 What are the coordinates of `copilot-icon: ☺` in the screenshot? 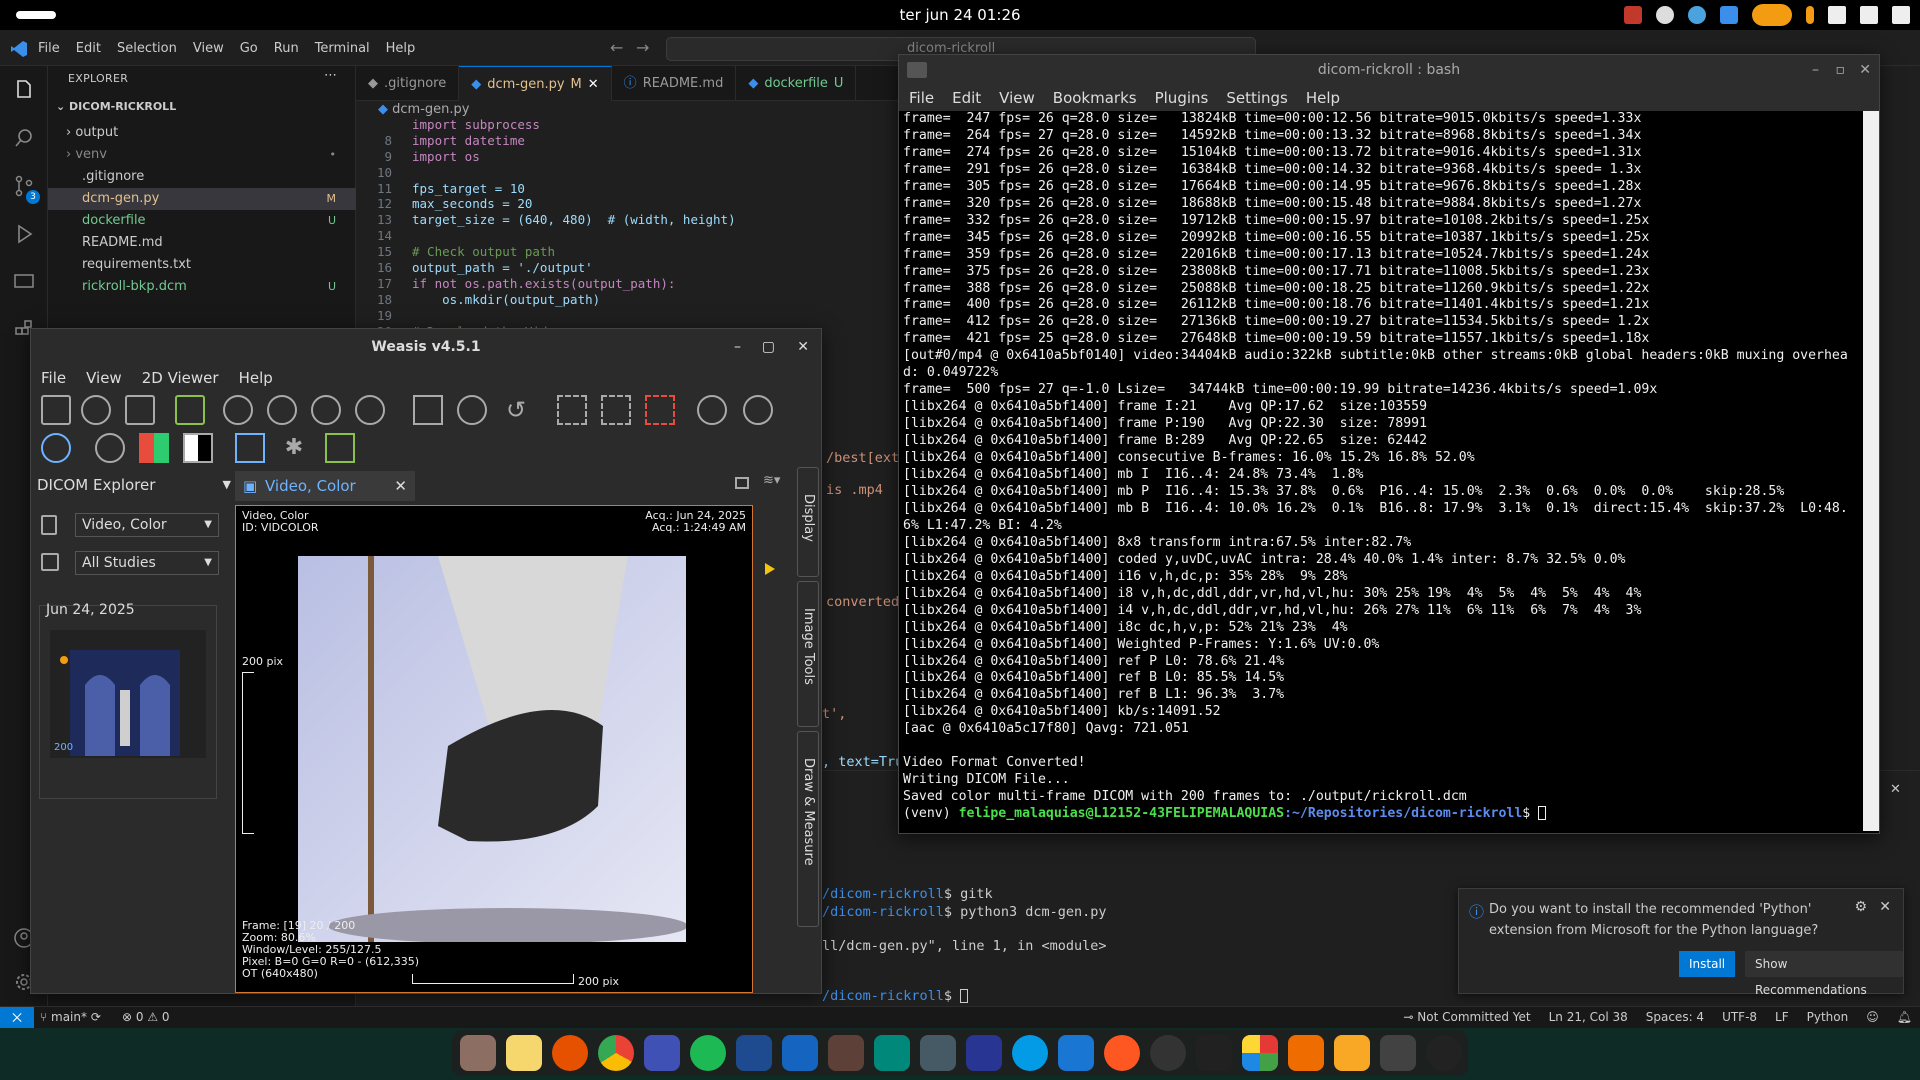 It's located at (1872, 1017).